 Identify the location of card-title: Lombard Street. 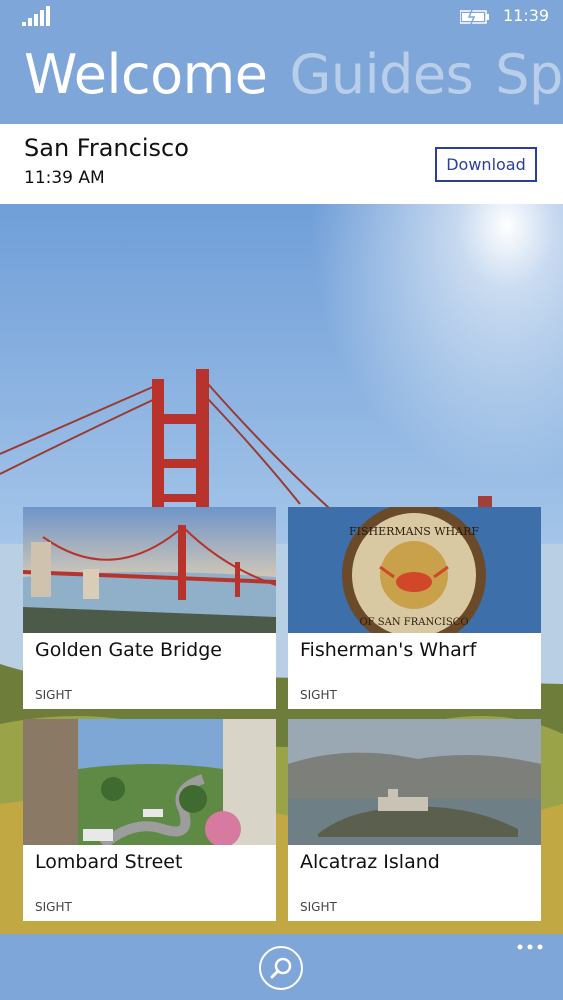
(109, 862).